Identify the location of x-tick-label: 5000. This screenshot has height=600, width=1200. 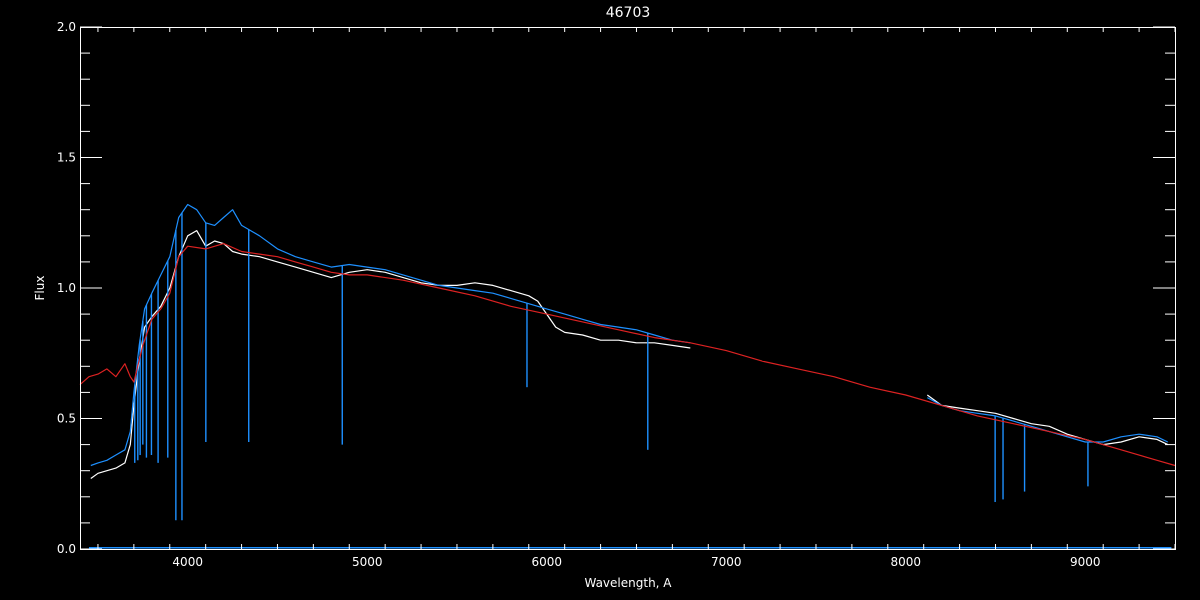
(367, 562).